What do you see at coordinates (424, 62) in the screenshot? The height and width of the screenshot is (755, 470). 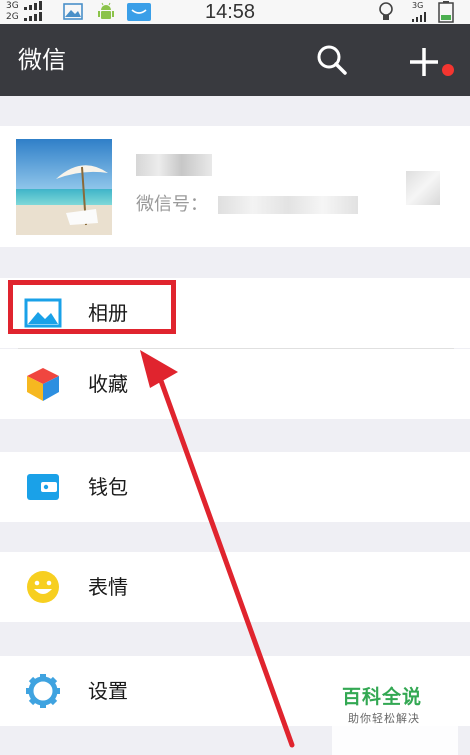 I see `plus-icon` at bounding box center [424, 62].